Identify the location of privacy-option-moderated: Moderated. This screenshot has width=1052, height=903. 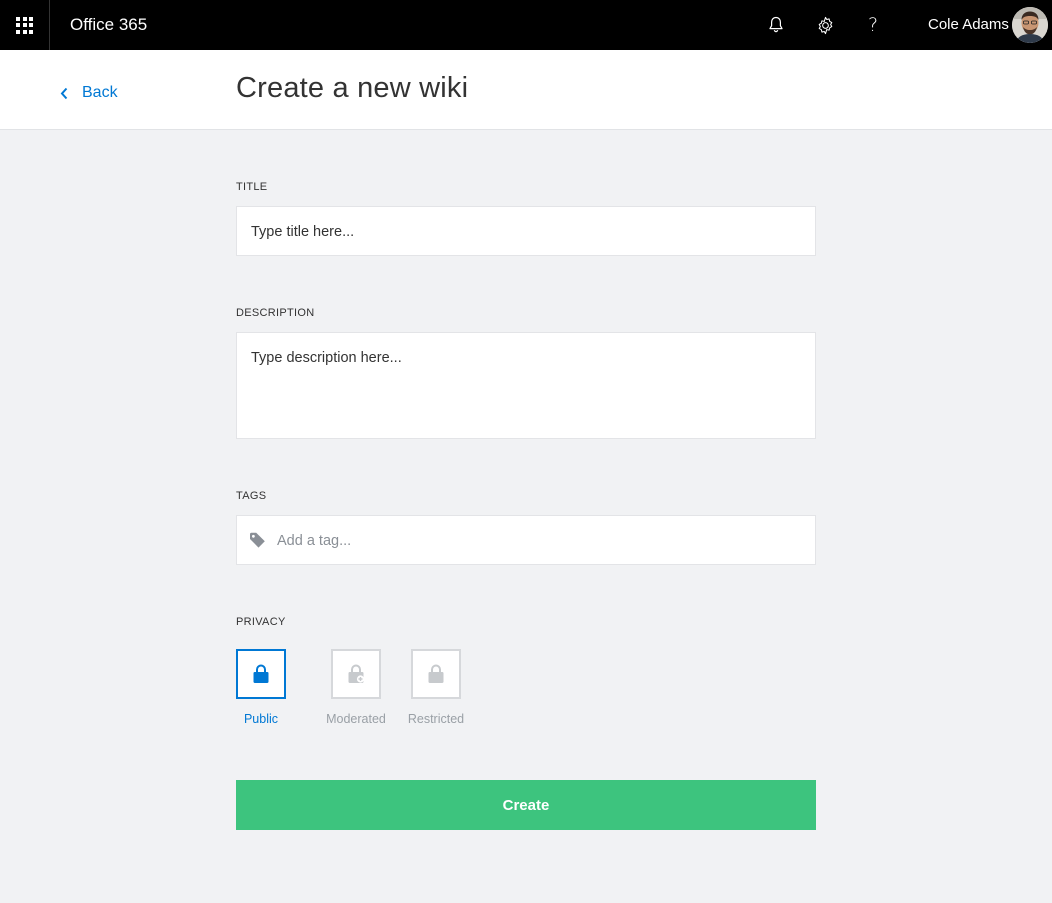
(356, 687).